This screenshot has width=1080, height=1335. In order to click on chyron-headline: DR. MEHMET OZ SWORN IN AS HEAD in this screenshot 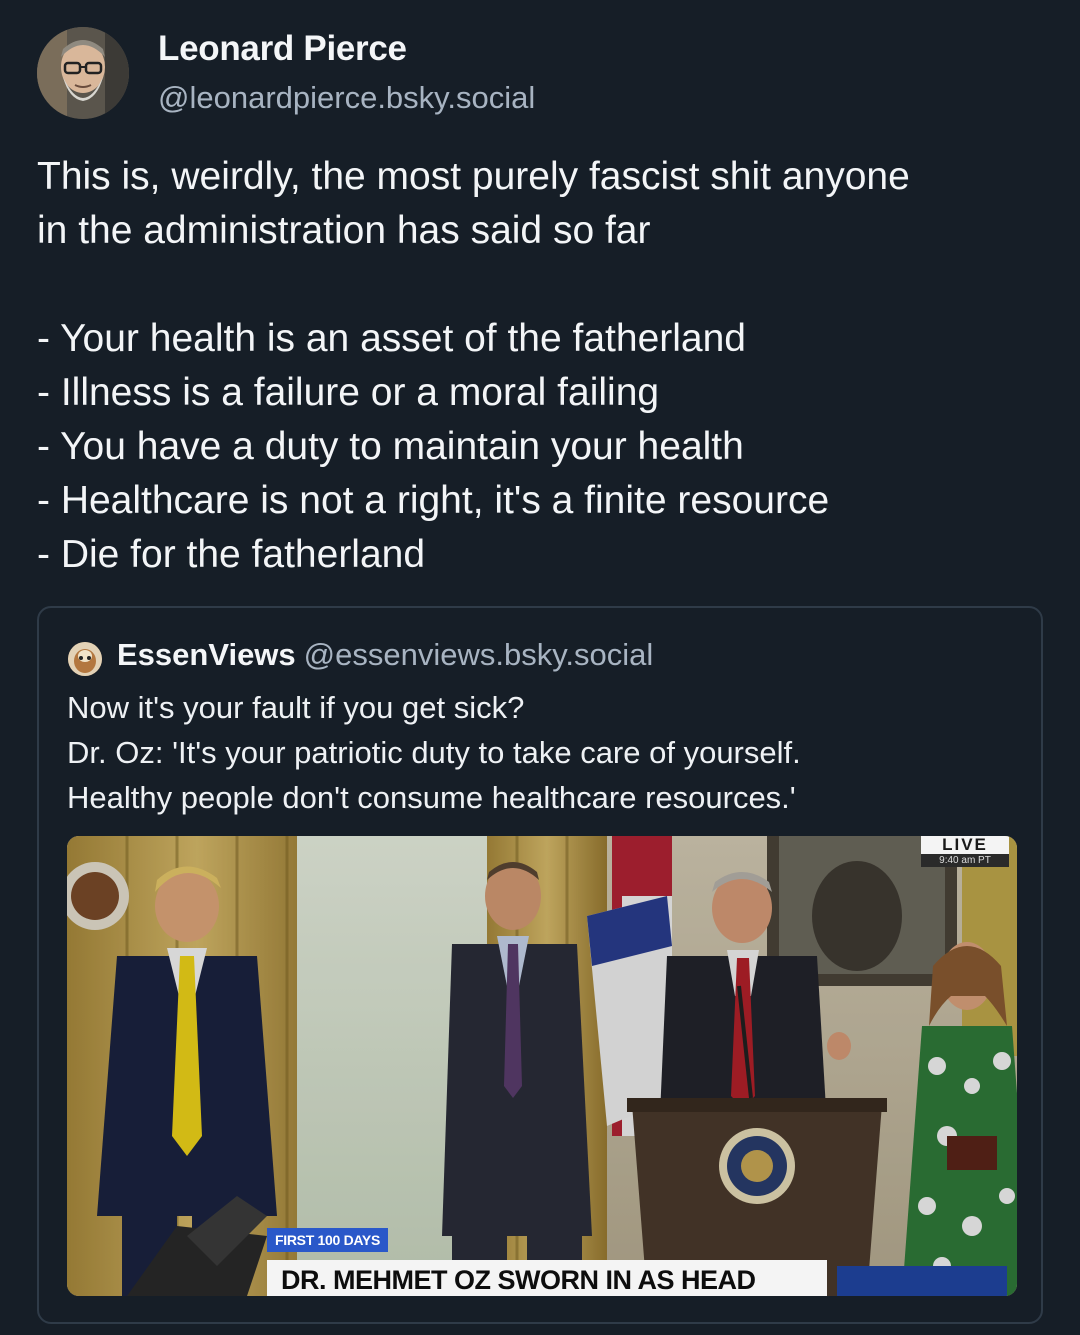, I will do `click(547, 1278)`.